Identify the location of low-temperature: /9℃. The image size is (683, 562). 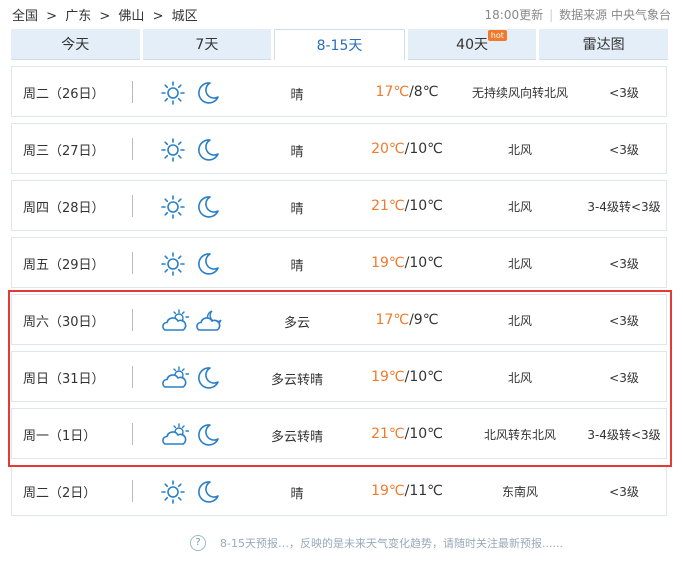
(424, 320).